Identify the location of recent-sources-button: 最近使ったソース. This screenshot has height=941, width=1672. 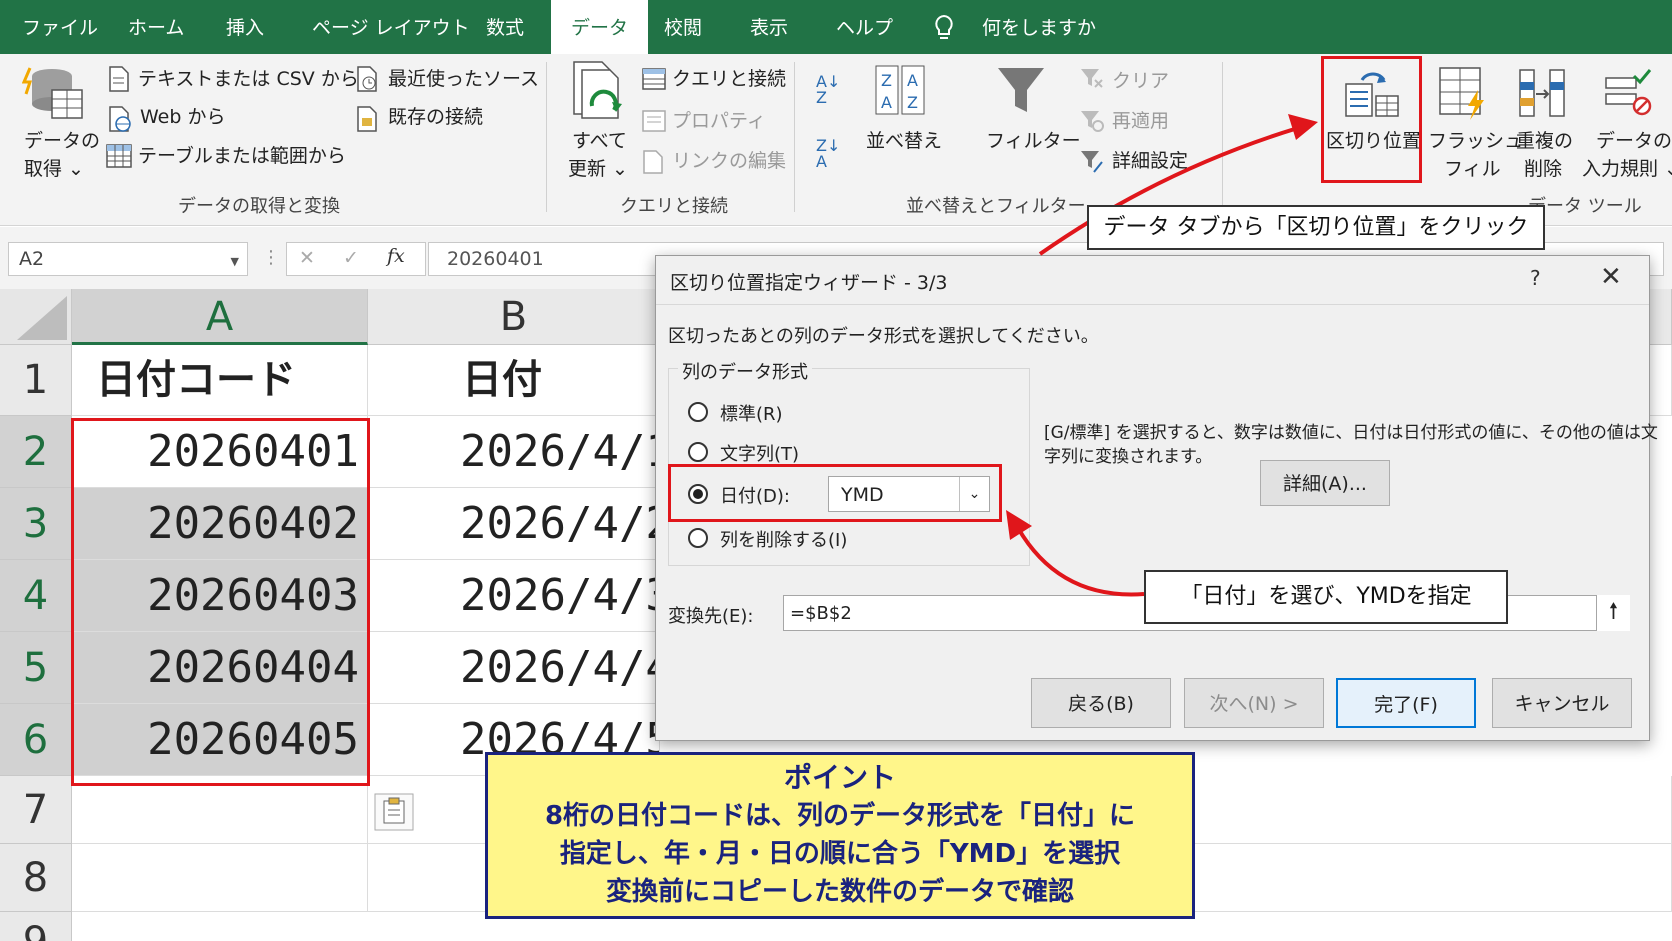
(463, 77).